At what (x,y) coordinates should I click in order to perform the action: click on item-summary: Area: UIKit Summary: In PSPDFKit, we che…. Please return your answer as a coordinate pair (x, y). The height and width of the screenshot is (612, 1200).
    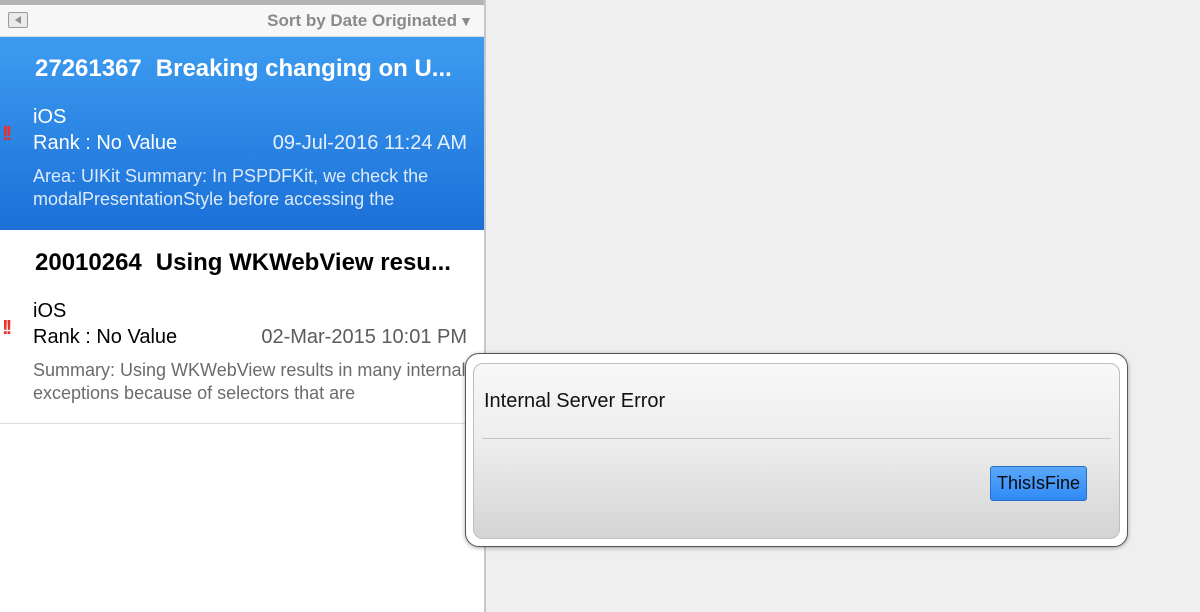
    Looking at the image, I should click on (231, 187).